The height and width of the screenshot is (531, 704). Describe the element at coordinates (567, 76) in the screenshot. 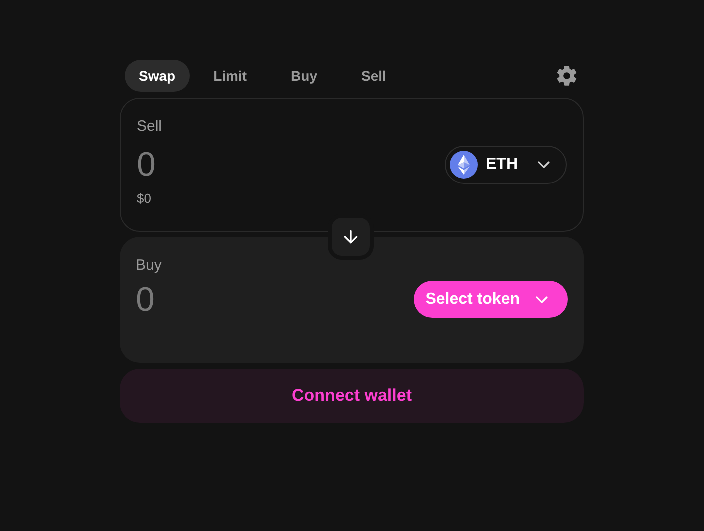

I see `settings-icon` at that location.